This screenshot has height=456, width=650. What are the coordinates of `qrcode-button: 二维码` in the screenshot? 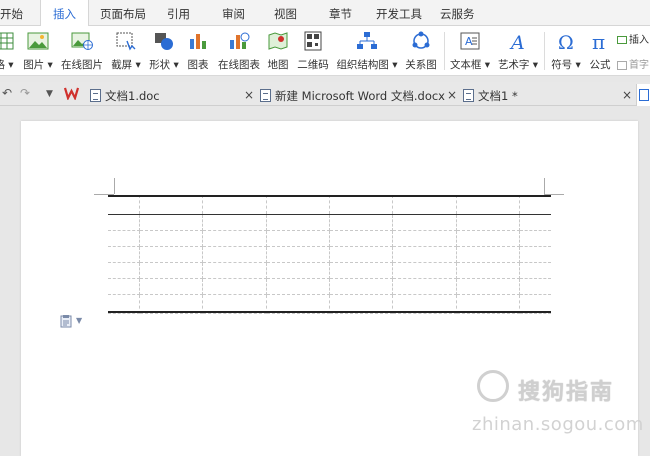 It's located at (313, 51).